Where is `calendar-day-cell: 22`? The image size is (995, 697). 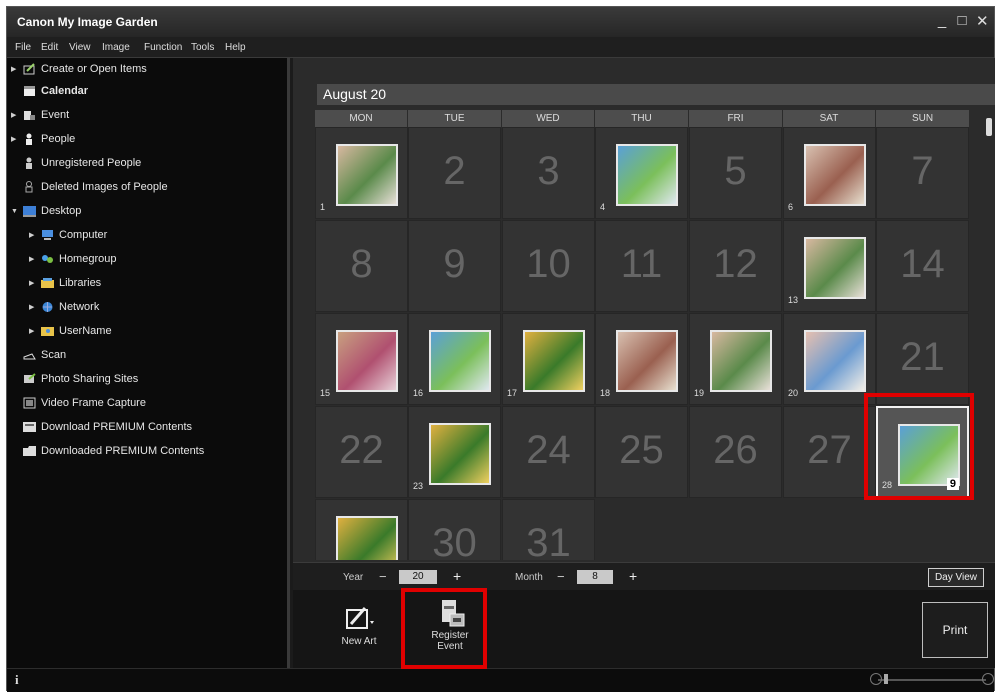
calendar-day-cell: 22 is located at coordinates (361, 452).